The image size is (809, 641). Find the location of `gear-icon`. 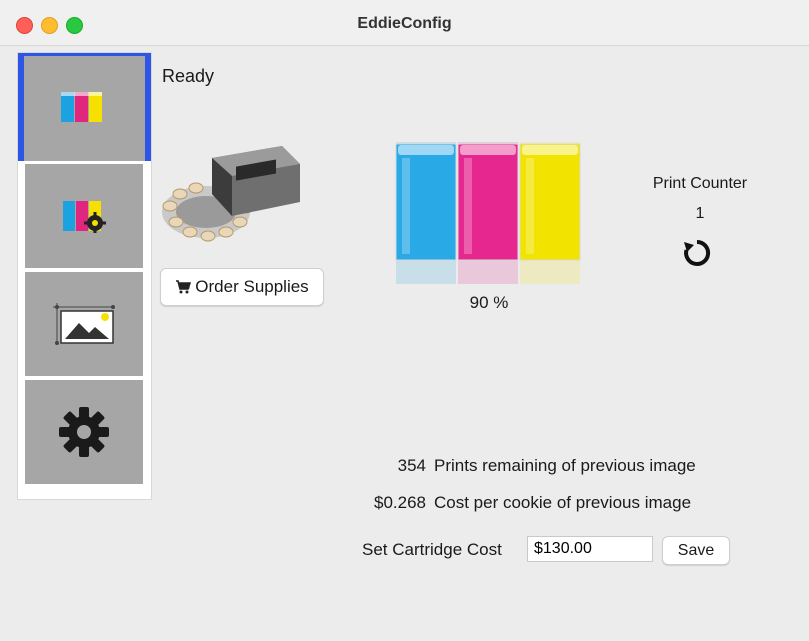

gear-icon is located at coordinates (84, 432).